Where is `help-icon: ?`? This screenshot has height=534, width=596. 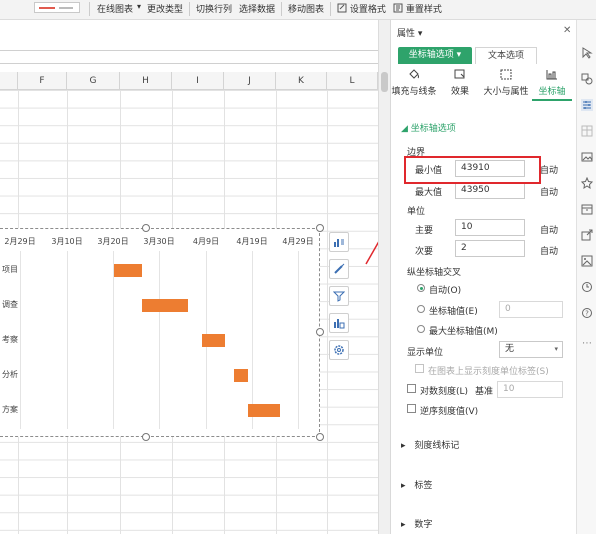 help-icon: ? is located at coordinates (587, 313).